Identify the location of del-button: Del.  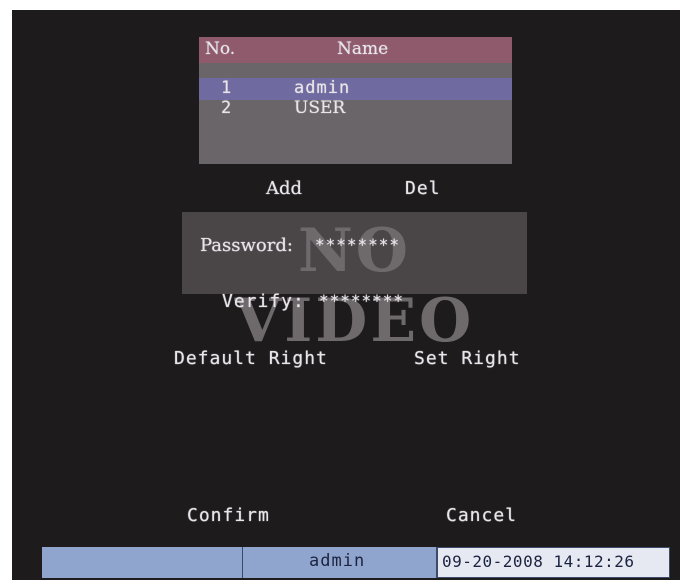
(423, 188).